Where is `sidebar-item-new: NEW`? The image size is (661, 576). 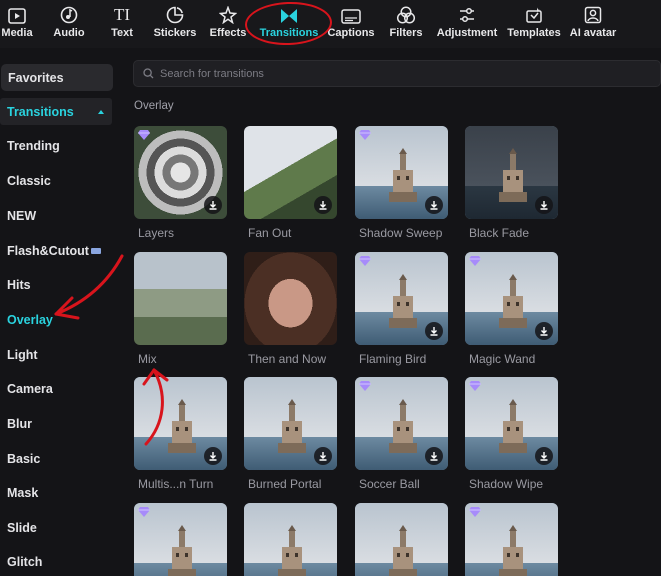 sidebar-item-new: NEW is located at coordinates (56, 215).